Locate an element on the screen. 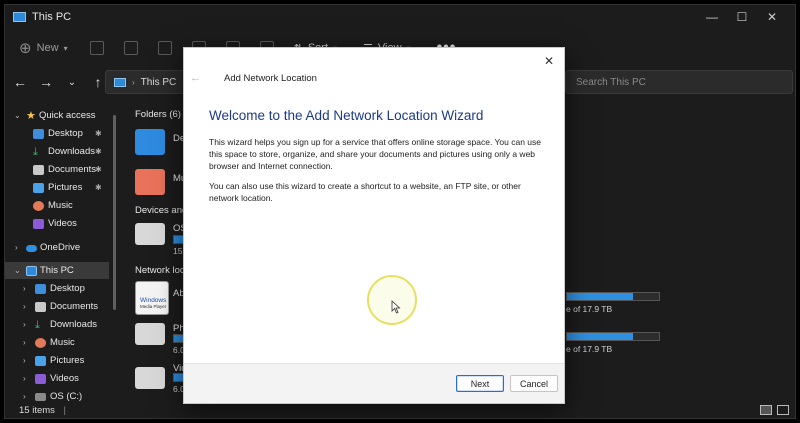 The height and width of the screenshot is (423, 800). tiles-view-icon is located at coordinates (783, 410).